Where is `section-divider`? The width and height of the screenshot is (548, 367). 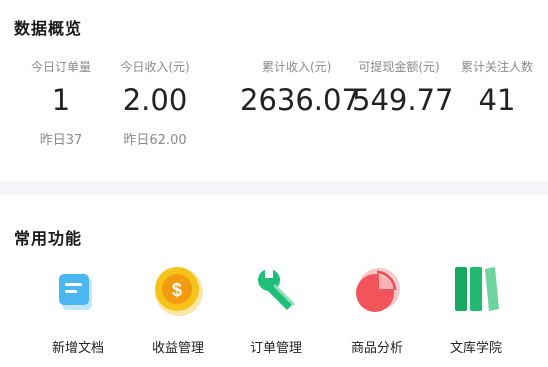
section-divider is located at coordinates (274, 188).